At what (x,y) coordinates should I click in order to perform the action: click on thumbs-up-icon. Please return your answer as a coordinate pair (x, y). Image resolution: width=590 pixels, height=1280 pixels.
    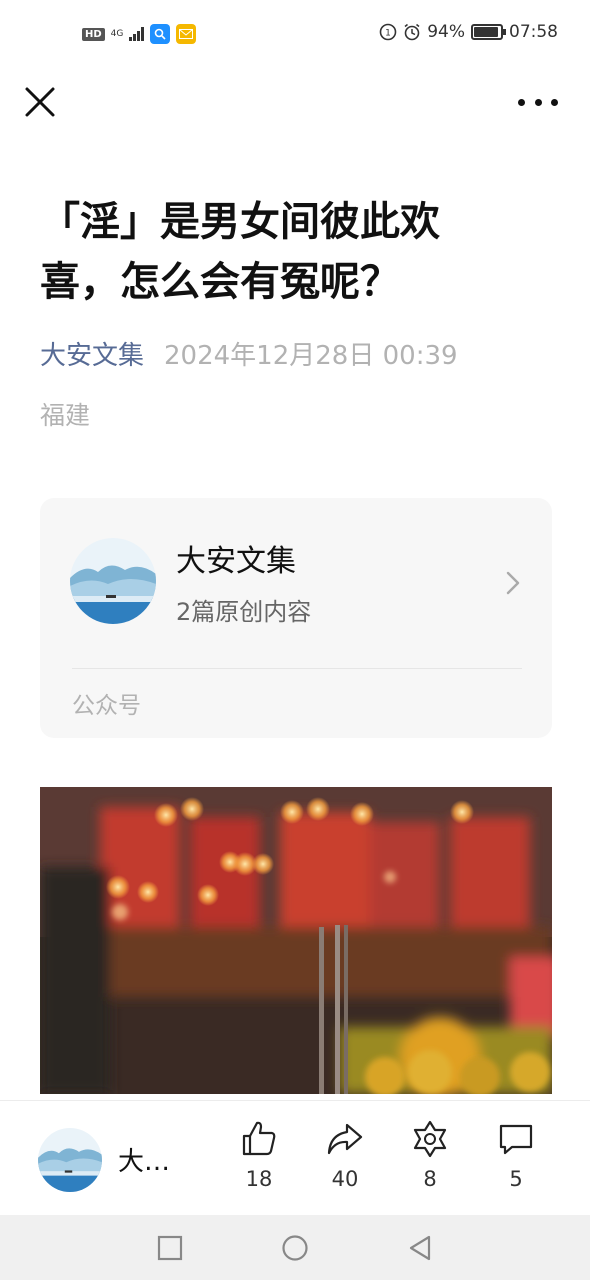
    Looking at the image, I should click on (259, 1138).